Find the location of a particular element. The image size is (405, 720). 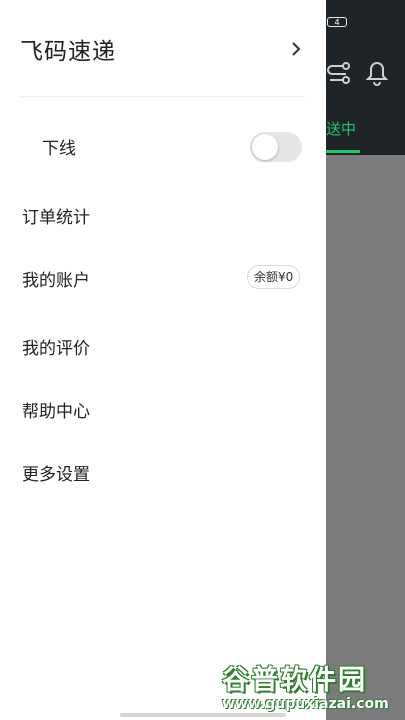

menu-item-help-center: 帮助中心 is located at coordinates (163, 409).